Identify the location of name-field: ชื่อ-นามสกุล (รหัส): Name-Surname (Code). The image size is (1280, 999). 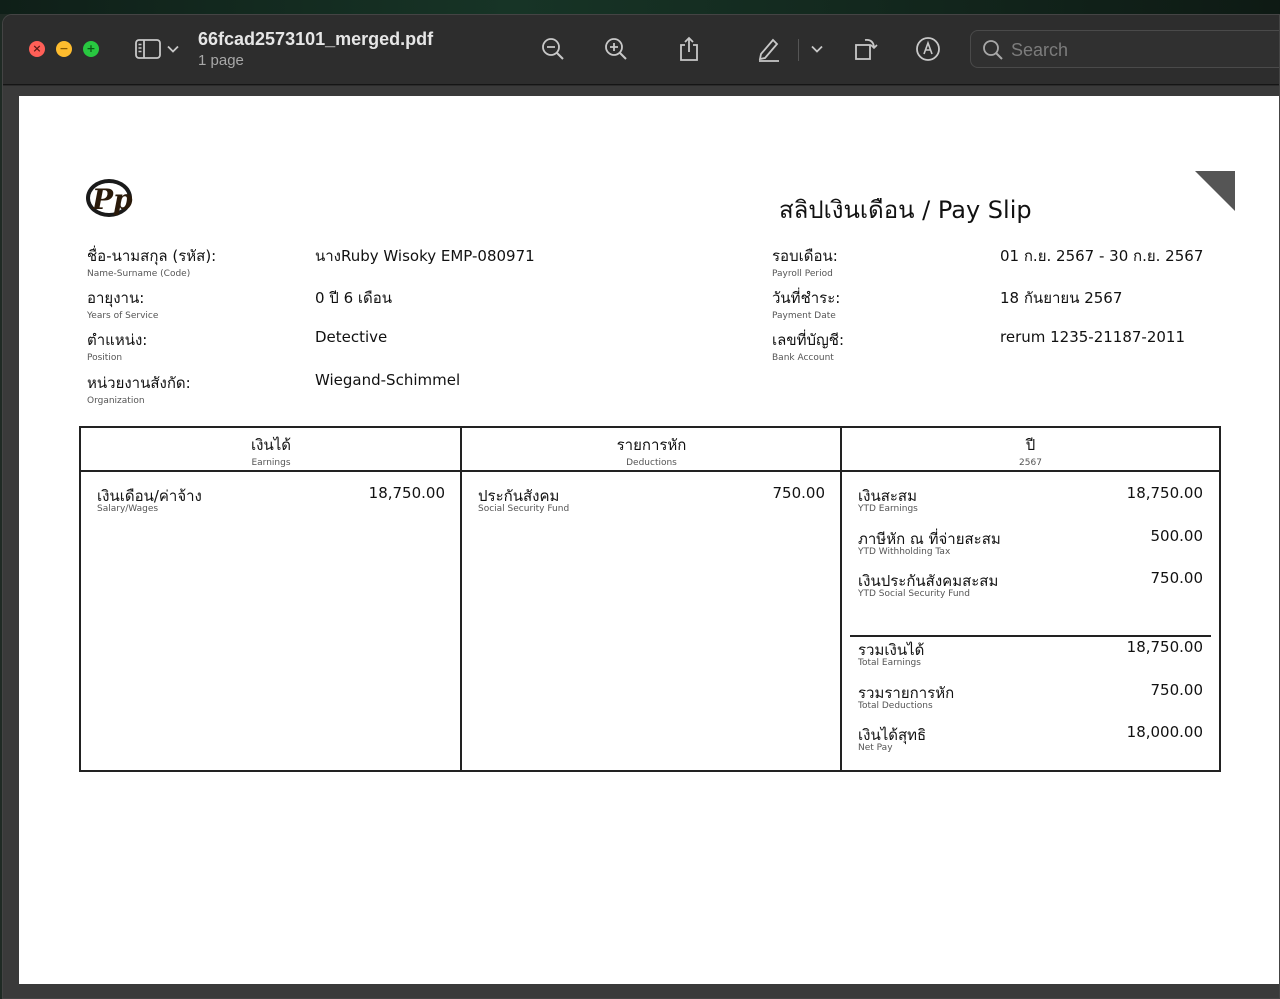
(152, 263).